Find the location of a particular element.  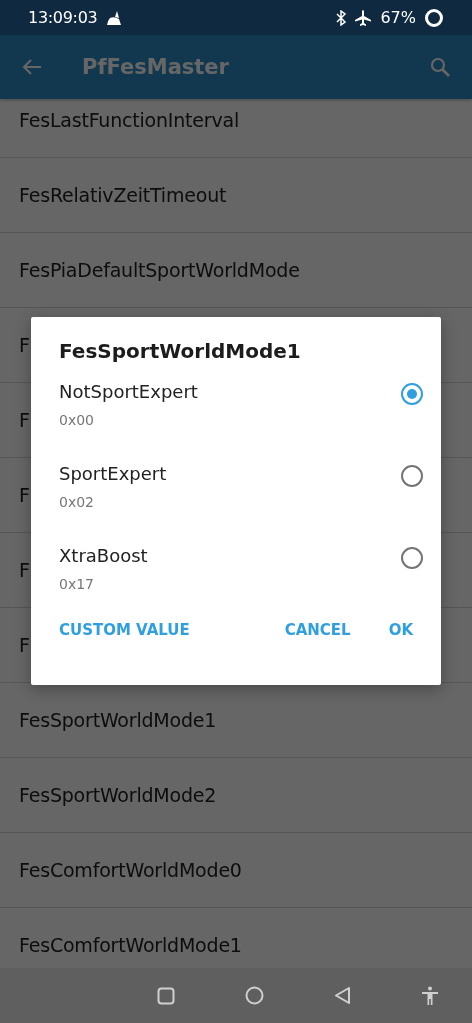

recents-square-icon is located at coordinates (166, 995).